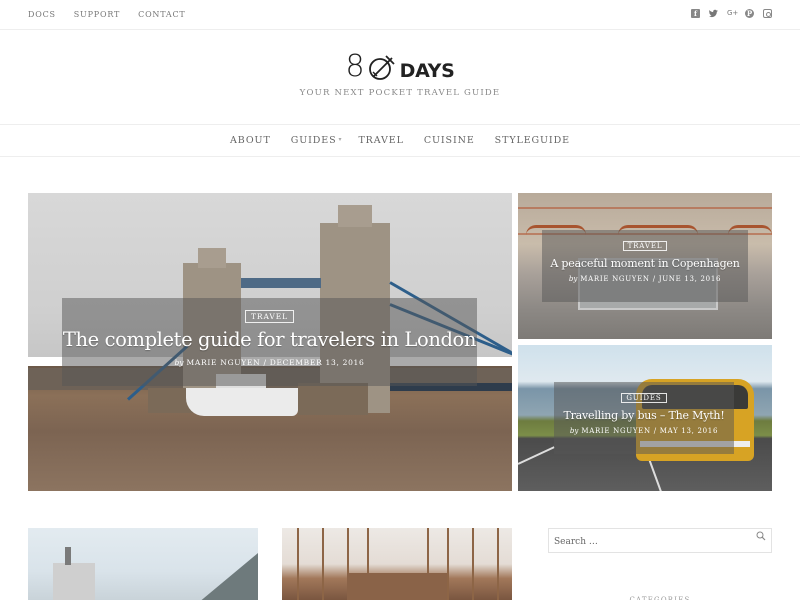  I want to click on nav-cuisine: CUISINE, so click(449, 140).